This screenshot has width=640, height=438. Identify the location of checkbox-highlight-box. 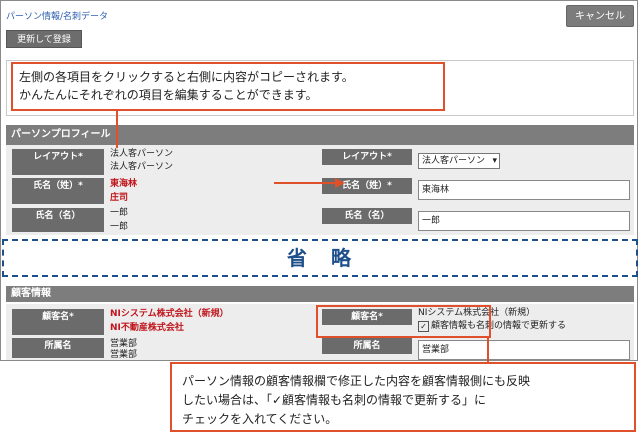
(403, 321).